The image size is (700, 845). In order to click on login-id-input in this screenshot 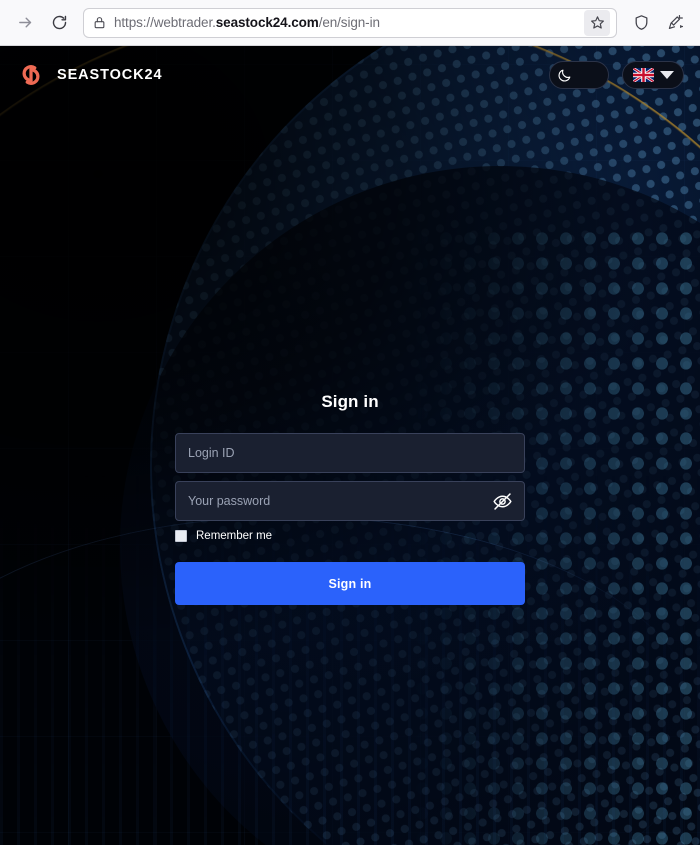, I will do `click(350, 453)`.